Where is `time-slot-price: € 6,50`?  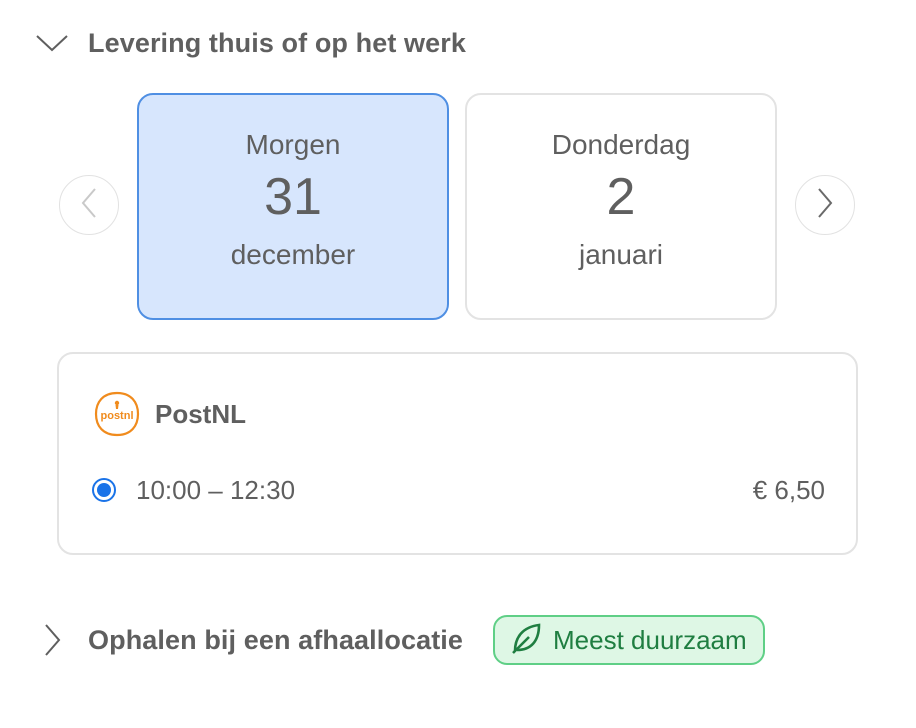
time-slot-price: € 6,50 is located at coordinates (788, 489).